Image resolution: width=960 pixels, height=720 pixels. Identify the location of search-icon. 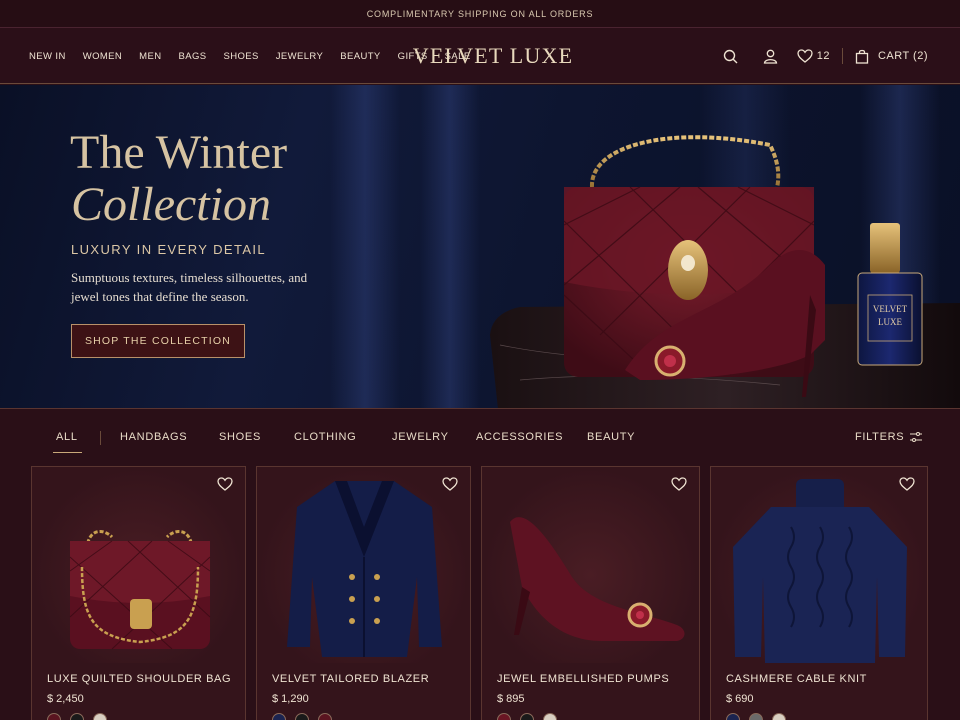
(730, 56).